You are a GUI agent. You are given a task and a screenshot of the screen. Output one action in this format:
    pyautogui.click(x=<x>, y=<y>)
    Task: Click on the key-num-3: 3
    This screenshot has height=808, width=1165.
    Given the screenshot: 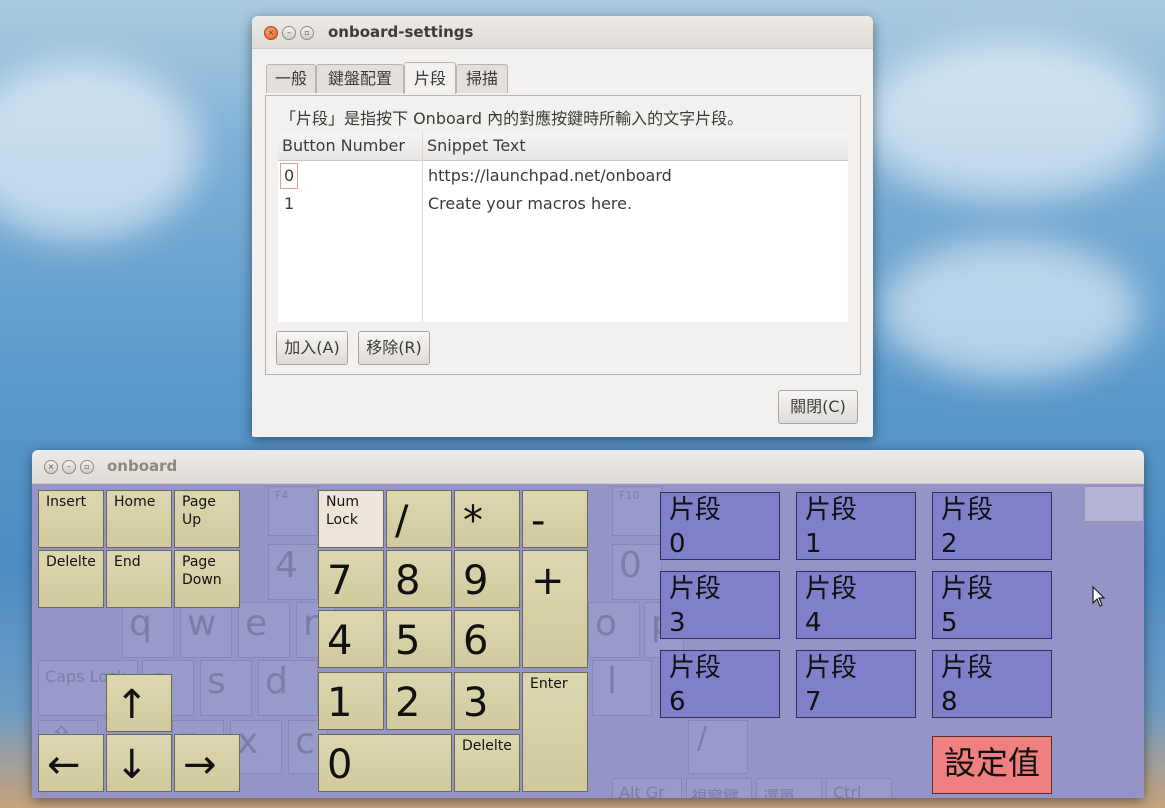 What is the action you would take?
    pyautogui.click(x=487, y=701)
    